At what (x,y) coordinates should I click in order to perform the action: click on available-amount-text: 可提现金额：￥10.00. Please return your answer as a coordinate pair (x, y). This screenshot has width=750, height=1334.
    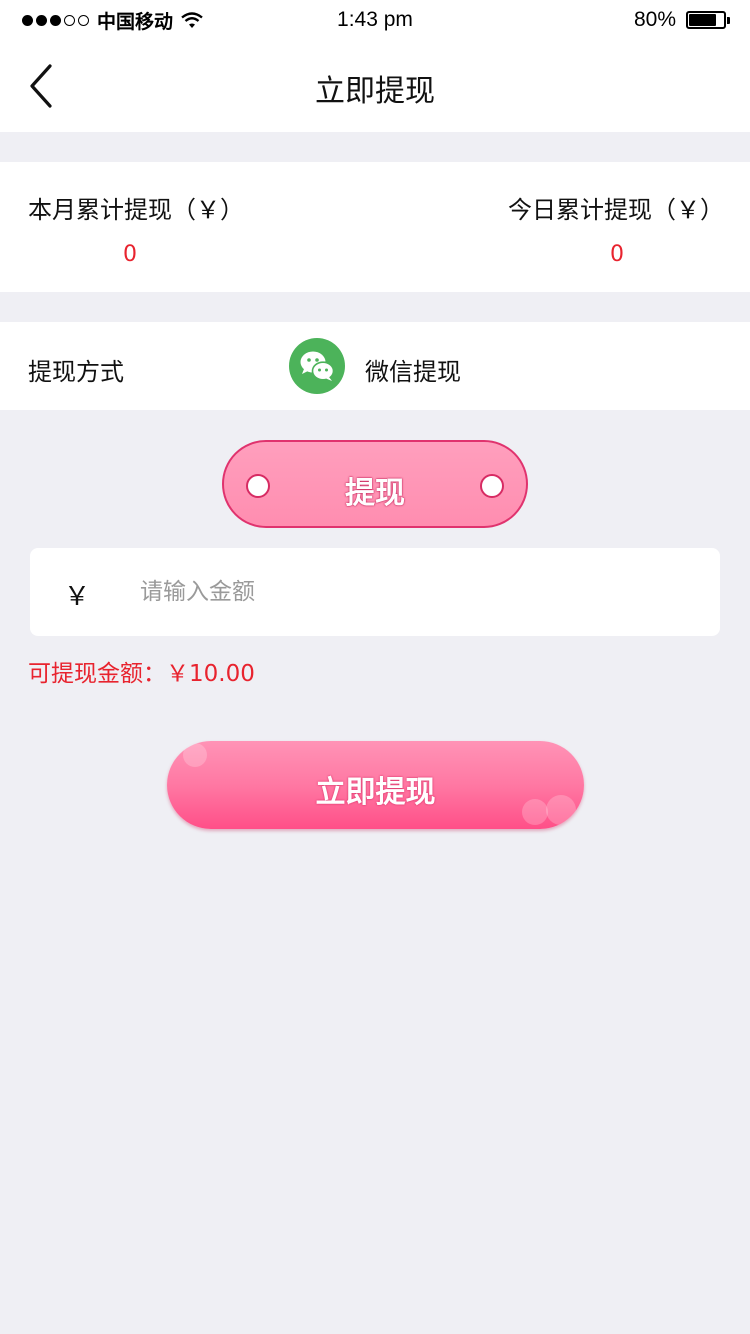
    Looking at the image, I should click on (141, 674).